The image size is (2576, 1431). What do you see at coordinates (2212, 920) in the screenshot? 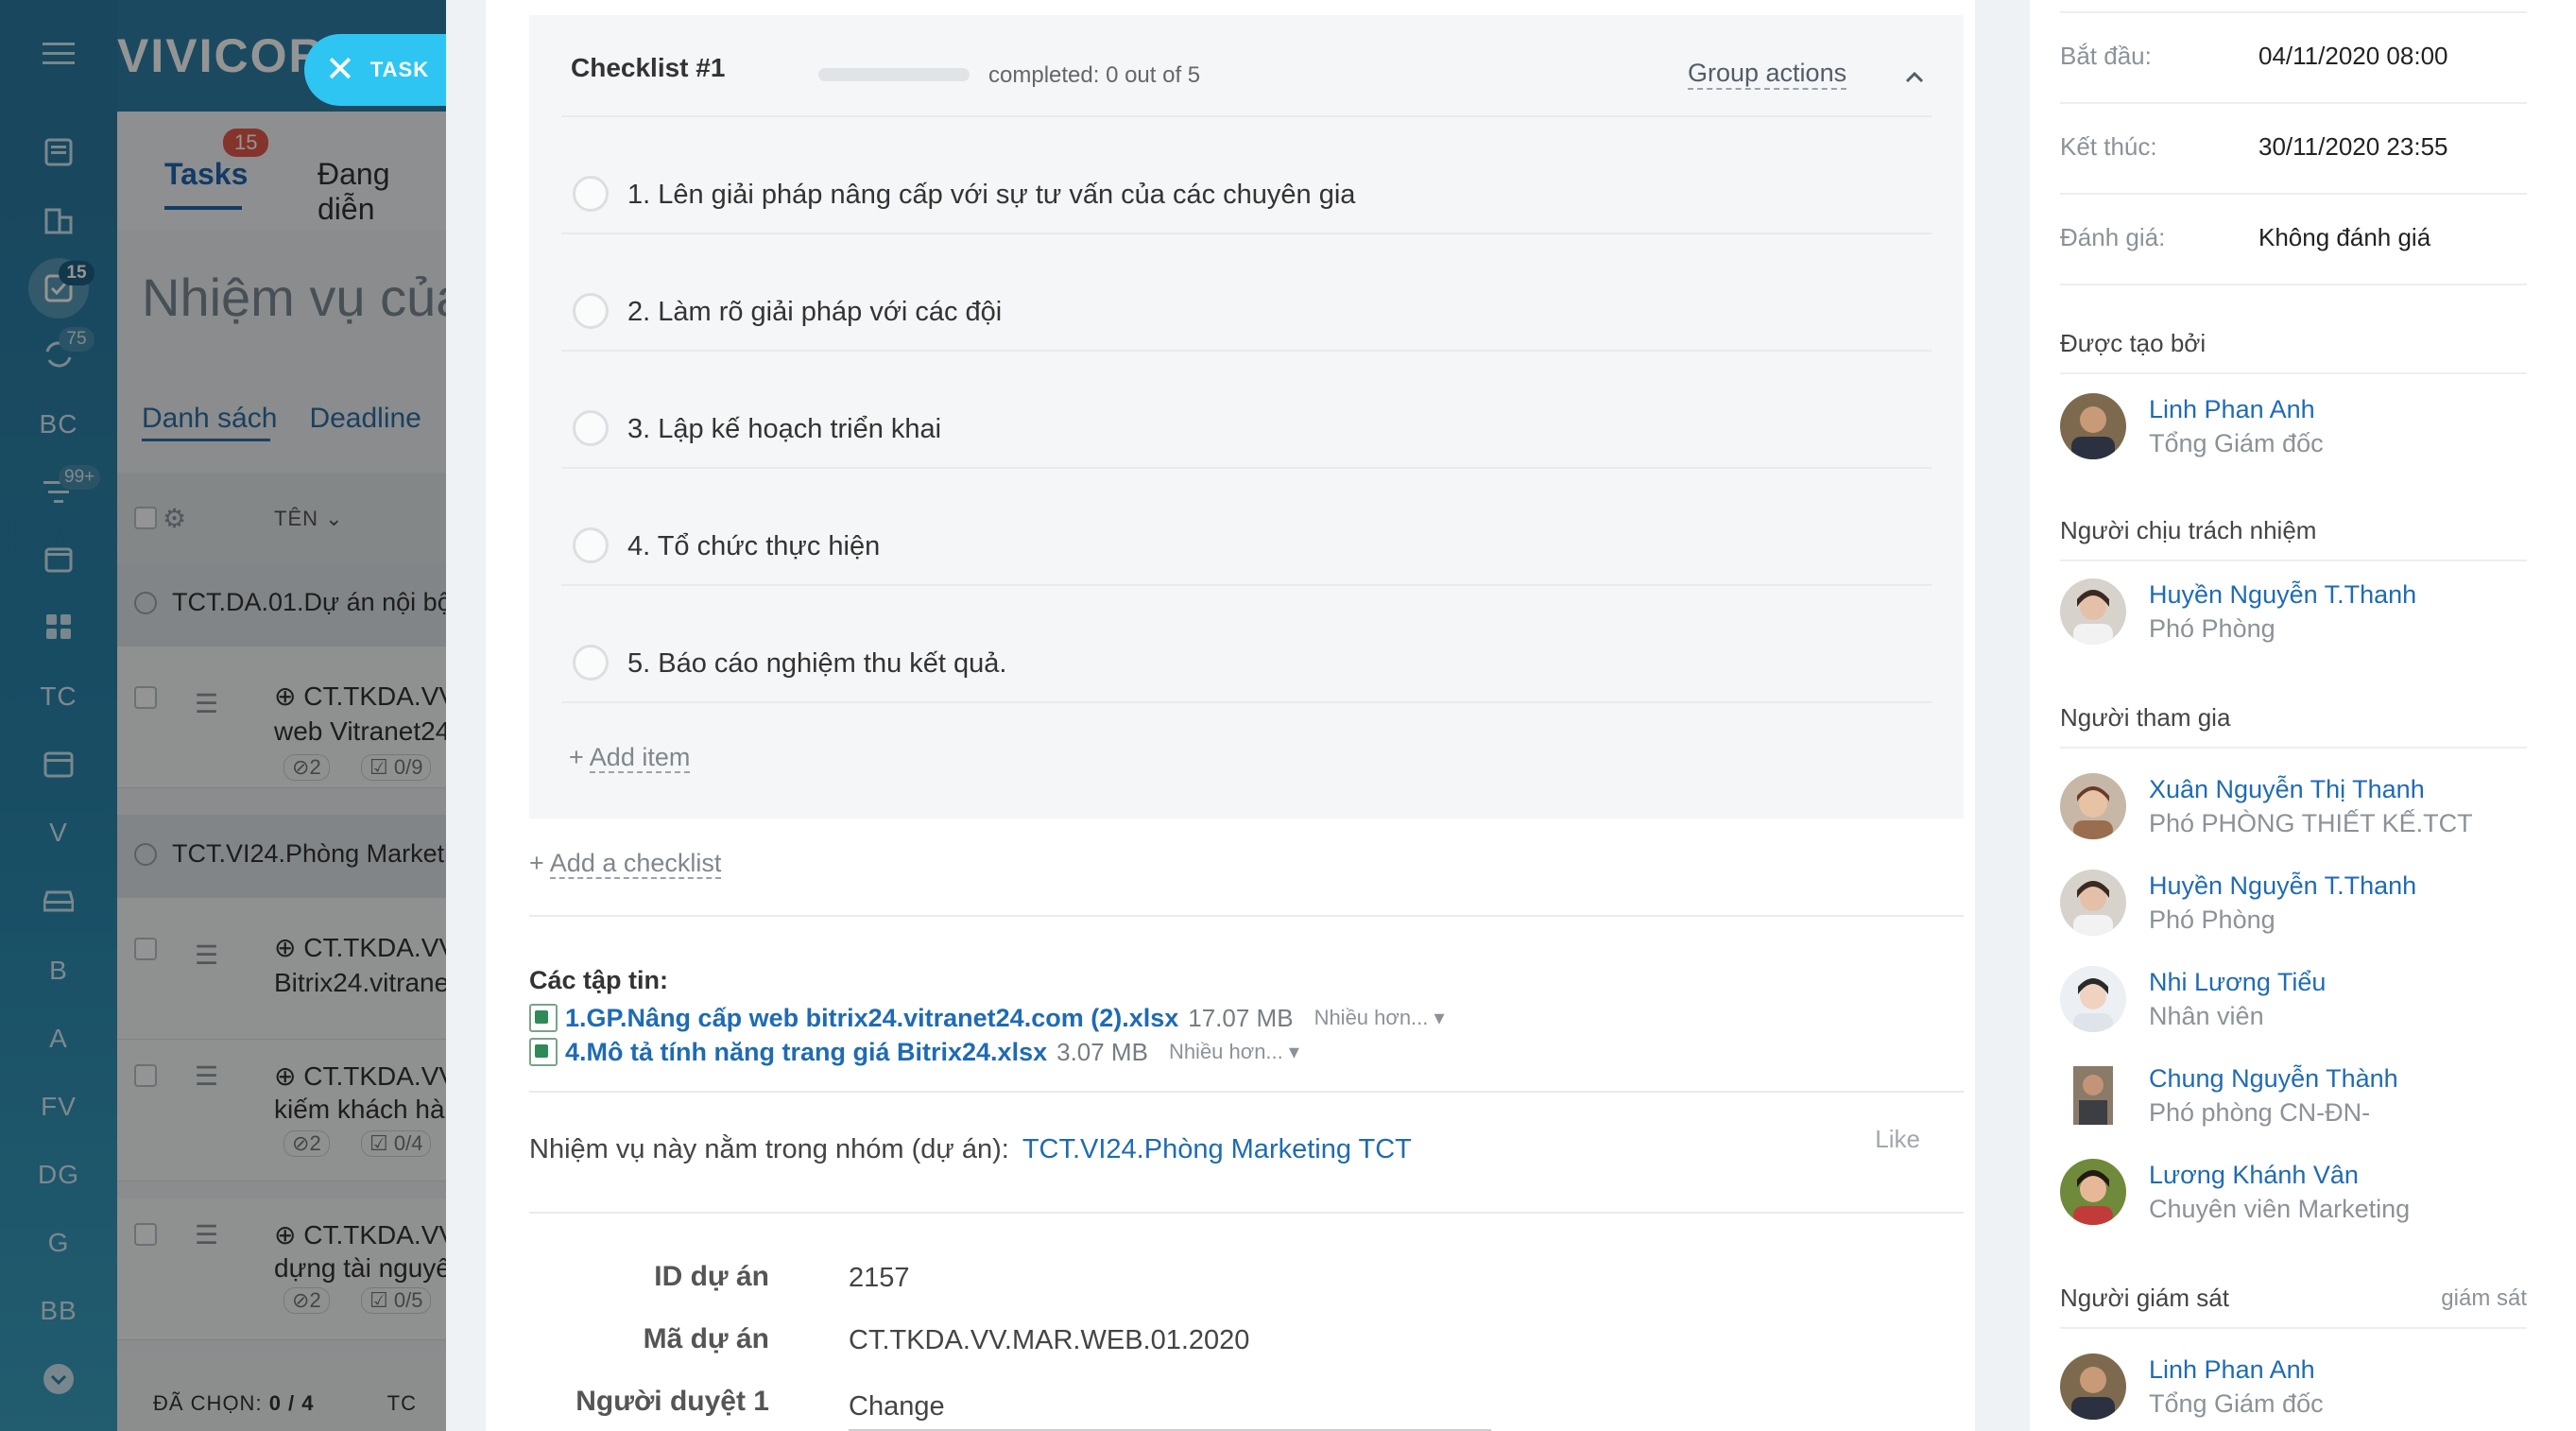
I see `person-role: Phó Phòng` at bounding box center [2212, 920].